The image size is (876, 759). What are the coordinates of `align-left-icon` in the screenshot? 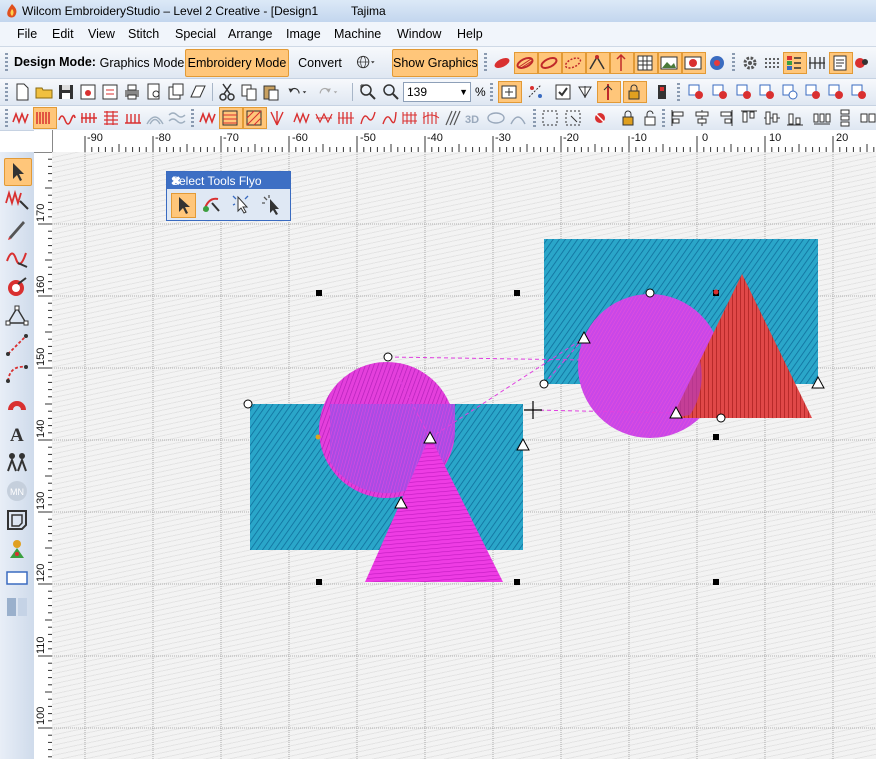 It's located at (679, 118).